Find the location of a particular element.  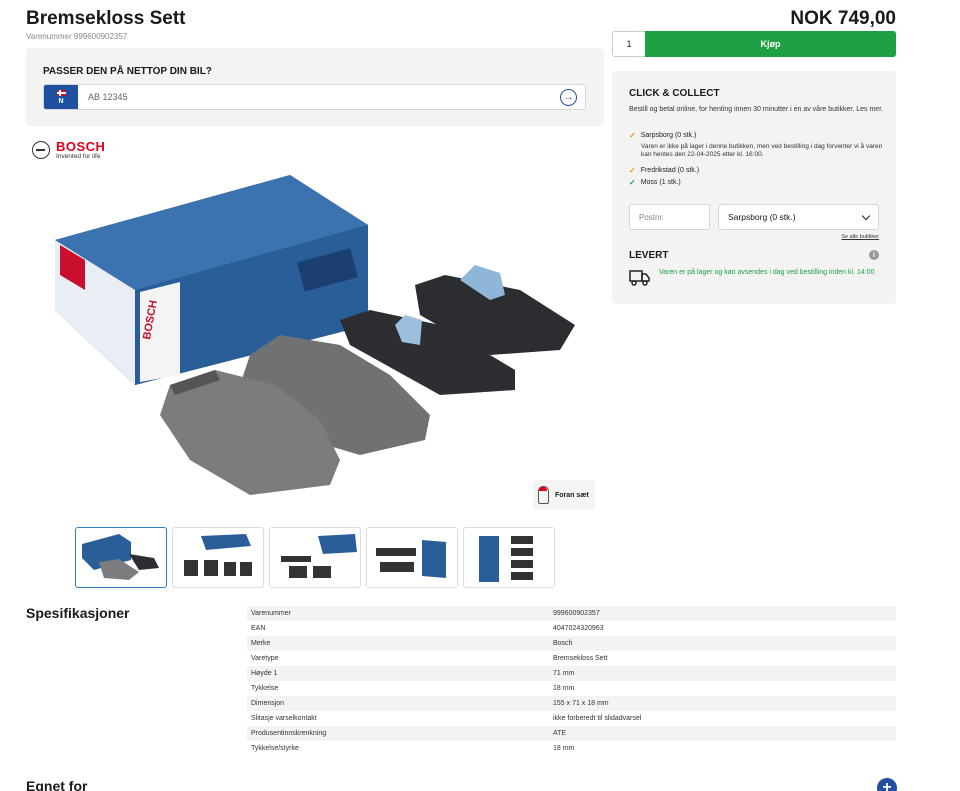

postcode-input: Postnr. is located at coordinates (669, 217).